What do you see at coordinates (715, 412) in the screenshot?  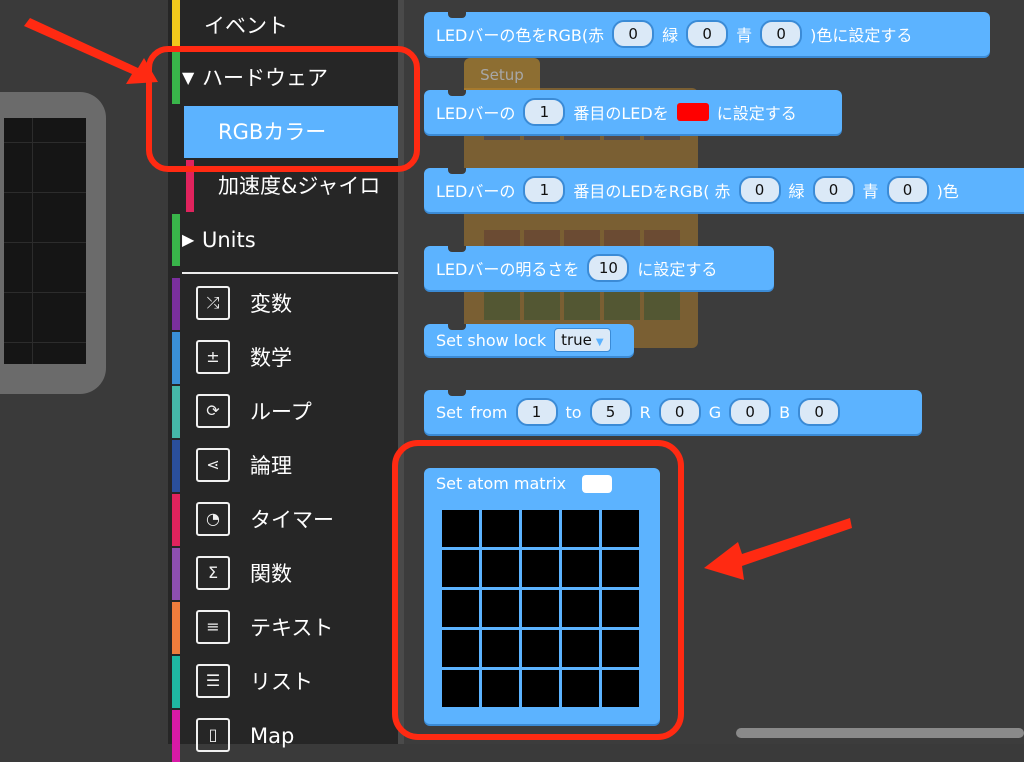 I see `block-text: G` at bounding box center [715, 412].